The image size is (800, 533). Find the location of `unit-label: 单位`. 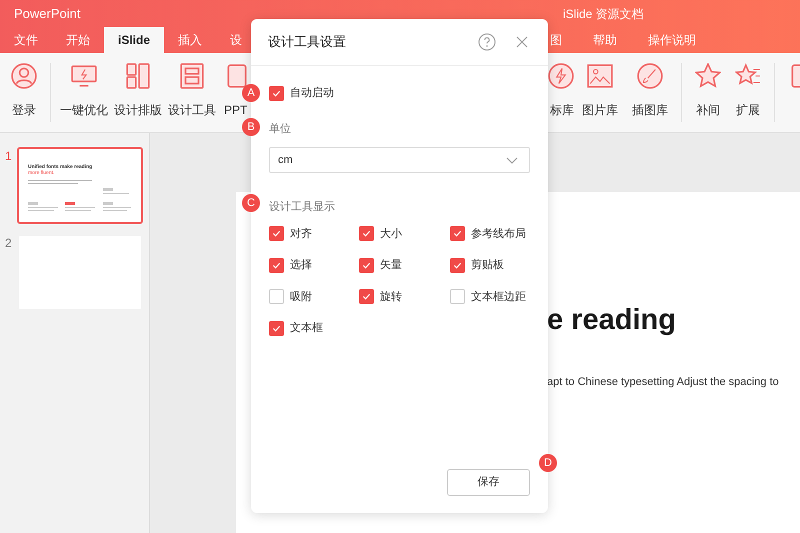

unit-label: 单位 is located at coordinates (280, 129).